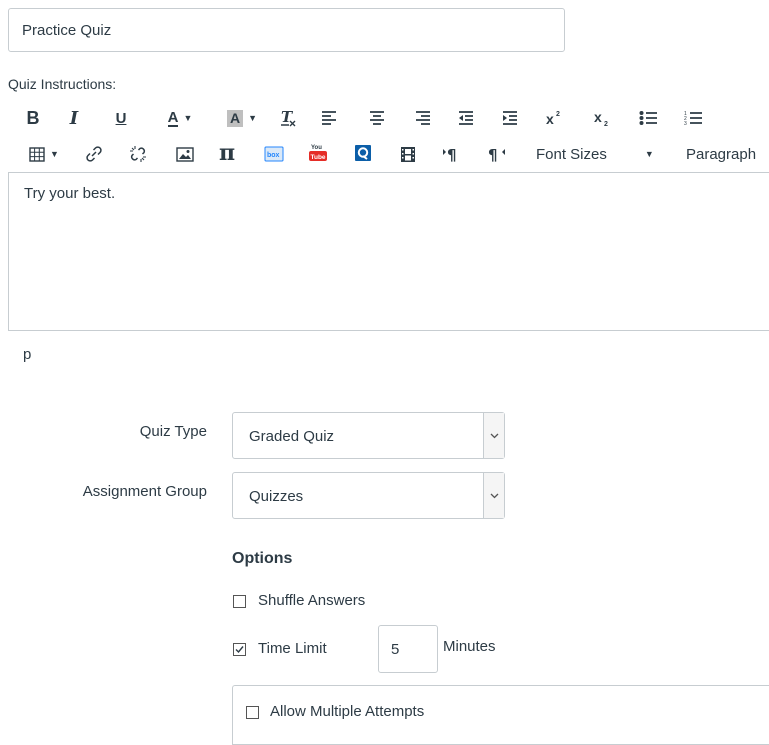 This screenshot has height=745, width=769. I want to click on shuffle-answers-label: Shuffle Answers, so click(311, 600).